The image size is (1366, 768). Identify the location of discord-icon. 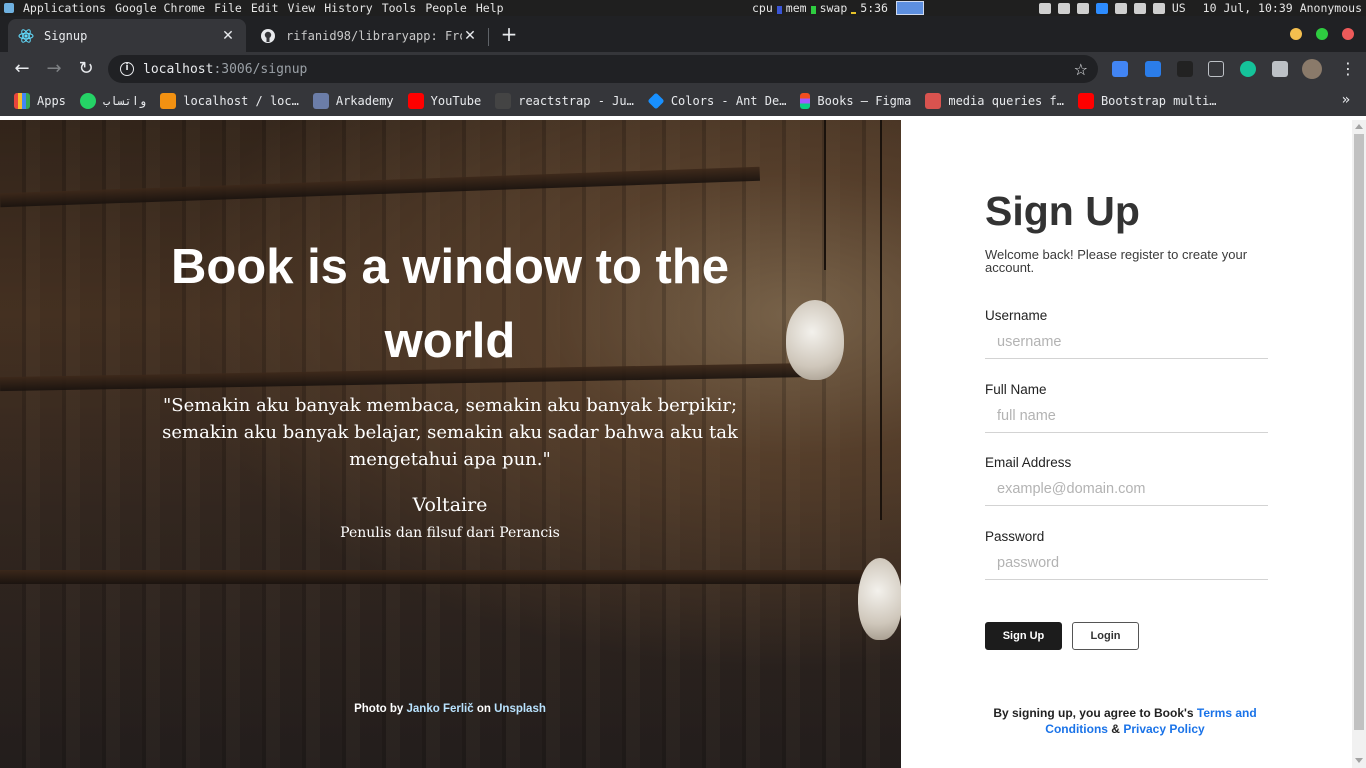
(1044, 8).